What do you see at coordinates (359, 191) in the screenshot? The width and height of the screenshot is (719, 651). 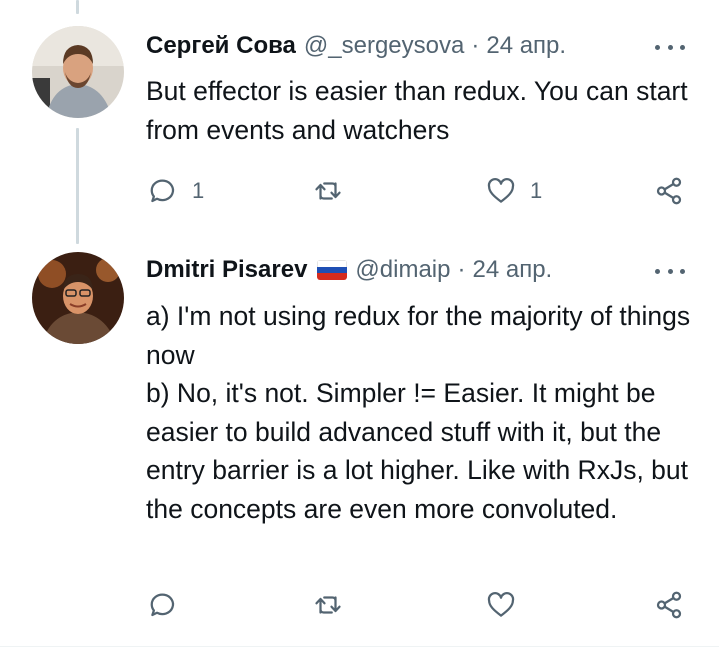 I see `tweet-actions: 1 1` at bounding box center [359, 191].